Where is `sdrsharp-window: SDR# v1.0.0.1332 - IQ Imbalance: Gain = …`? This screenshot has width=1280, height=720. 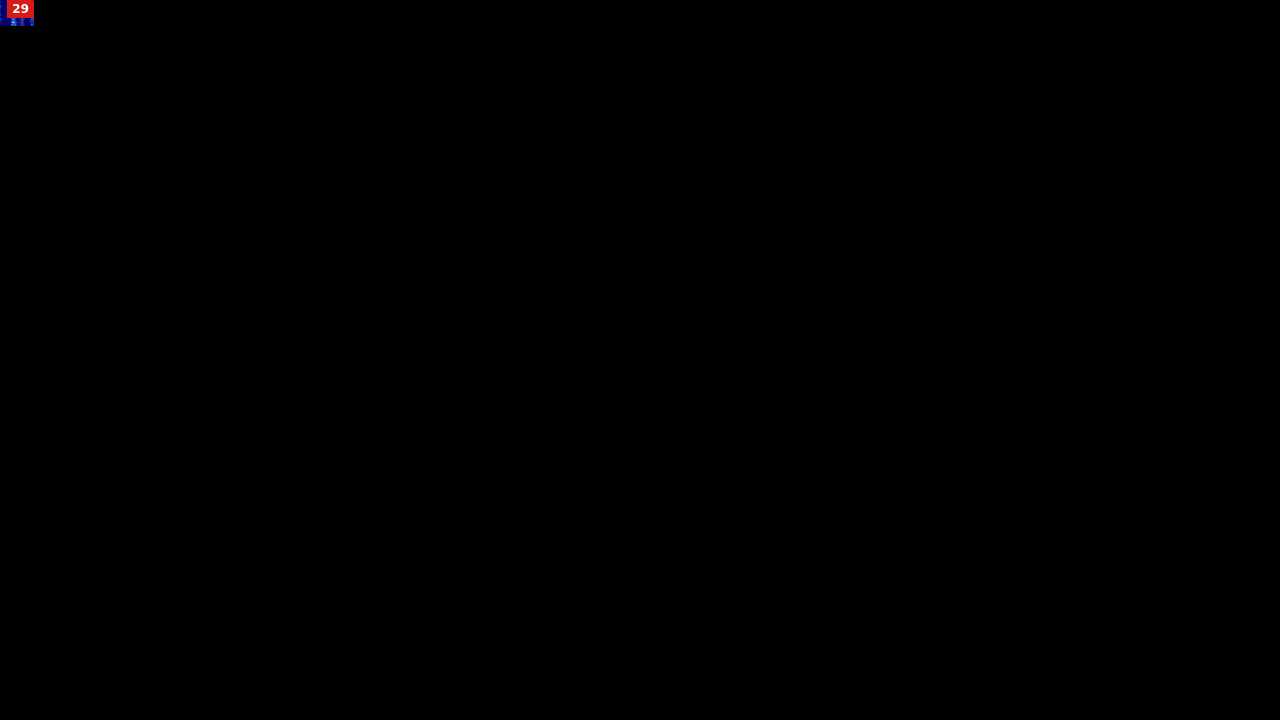
sdrsharp-window: SDR# v1.0.0.1332 - IQ Imbalance: Gain = … is located at coordinates (17, 13).